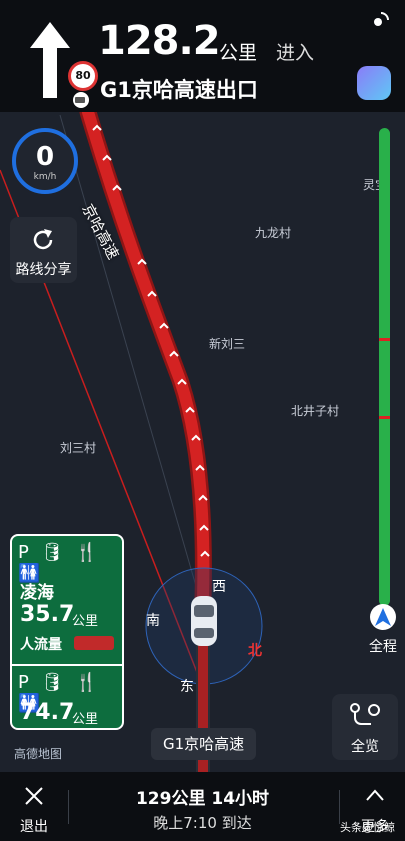 Image resolution: width=405 pixels, height=841 pixels. Describe the element at coordinates (45, 177) in the screenshot. I see `speed-unit: km/h` at that location.